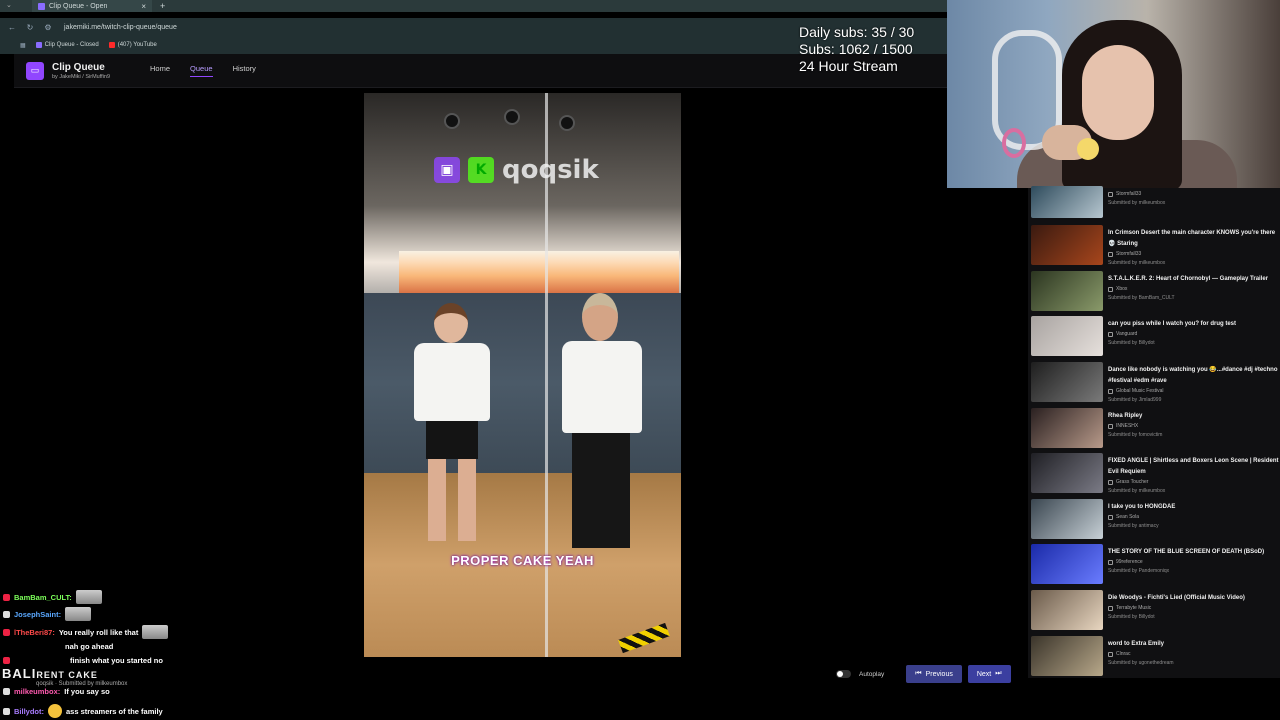 This screenshot has width=1280, height=720. I want to click on autoplay-label: Autoplay, so click(872, 674).